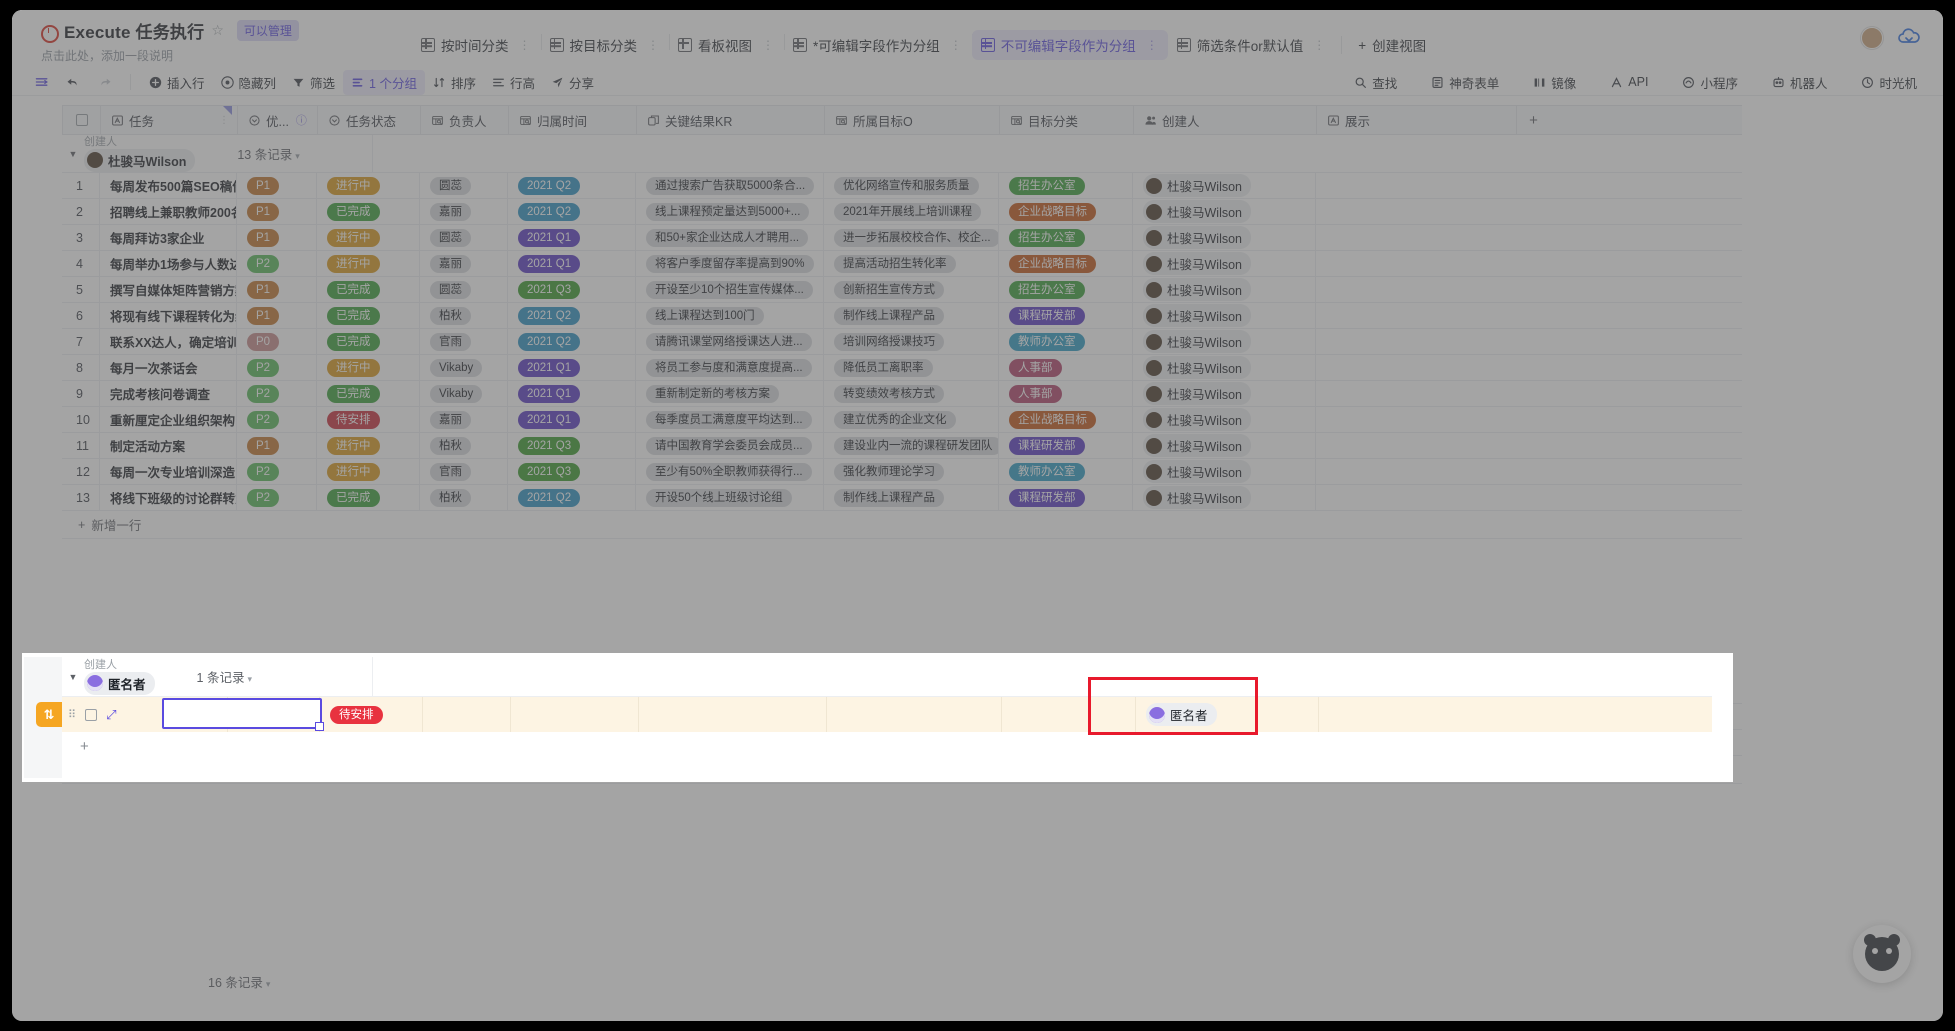  Describe the element at coordinates (1710, 82) in the screenshot. I see `miniapp-button: 小程序` at that location.